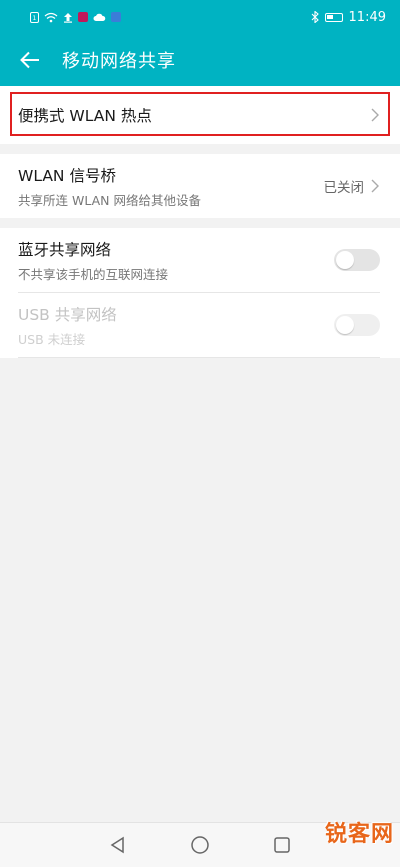 This screenshot has width=400, height=867. What do you see at coordinates (357, 325) in the screenshot?
I see `usb-tethering-toggle` at bounding box center [357, 325].